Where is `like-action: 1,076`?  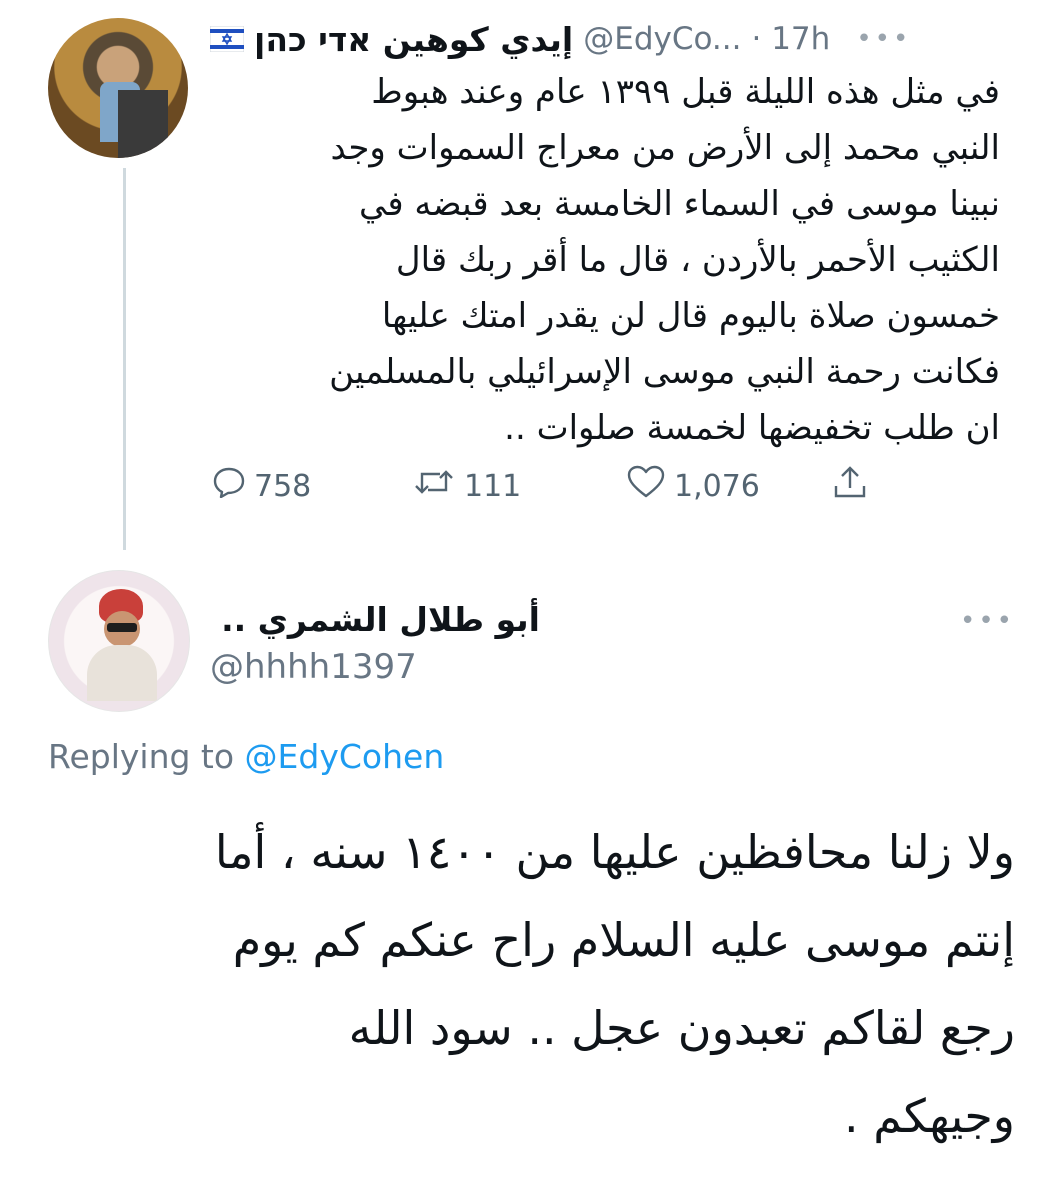
like-action: 1,076 is located at coordinates (693, 486).